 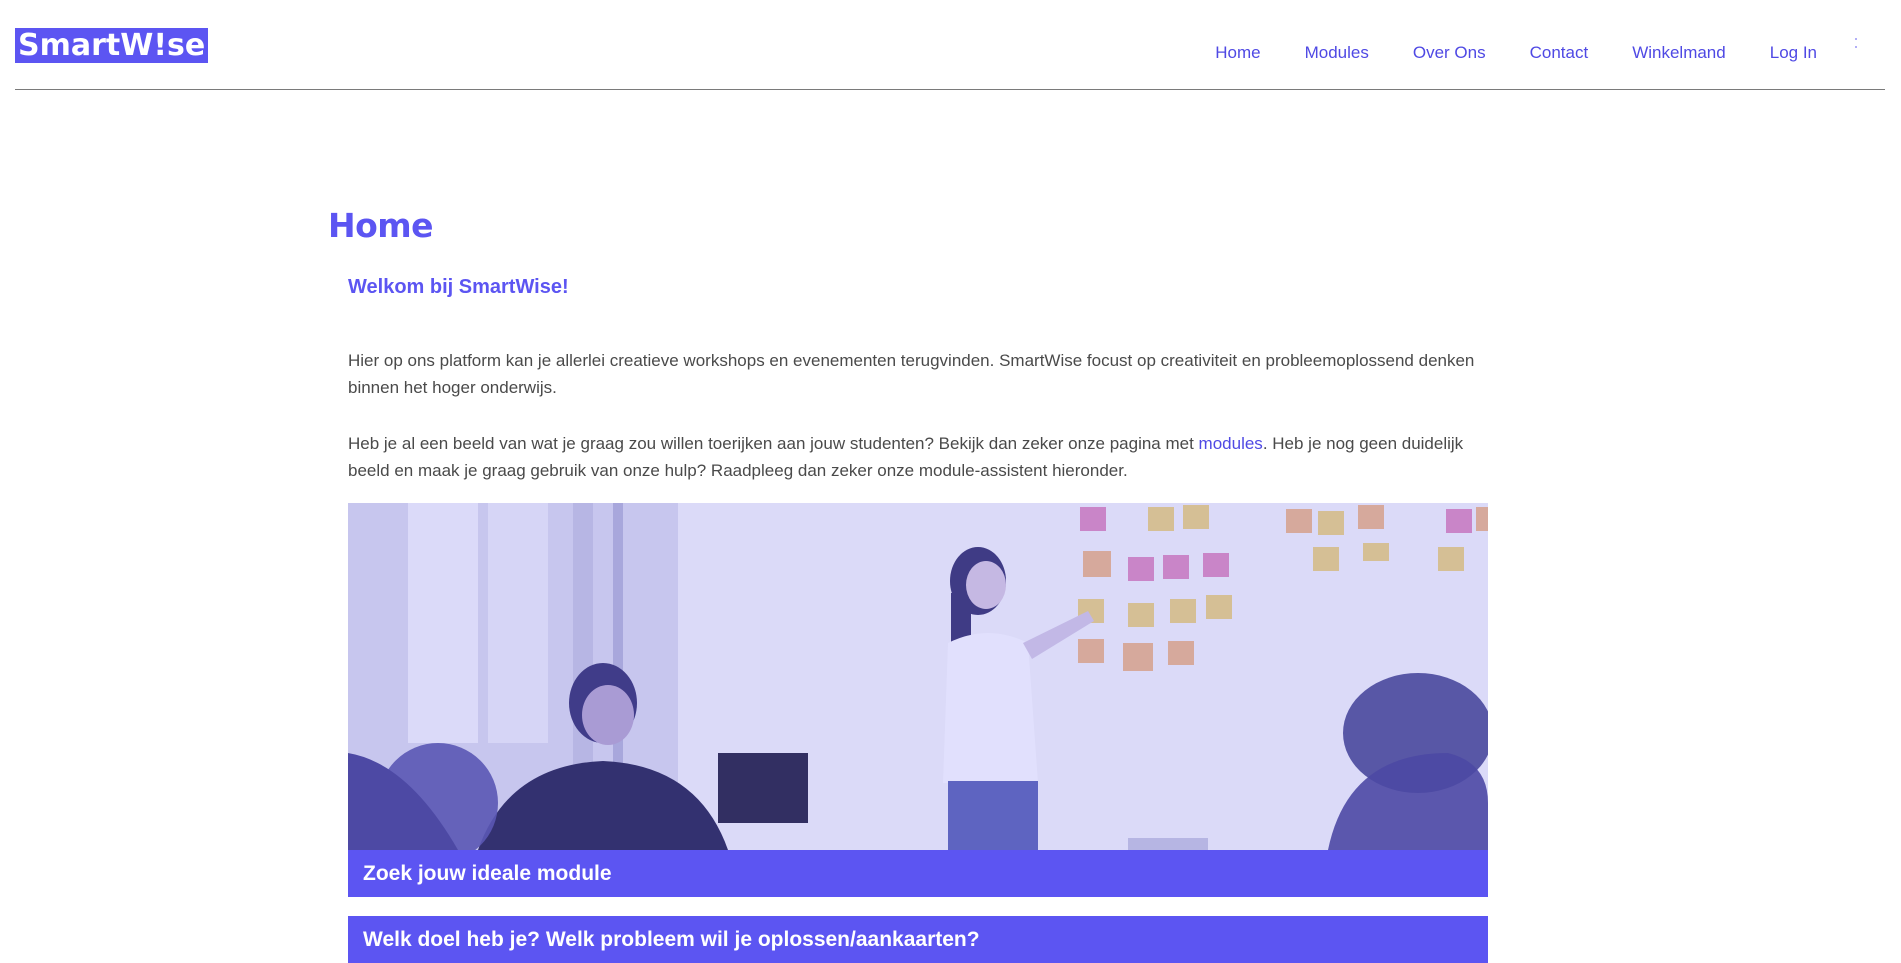 I want to click on welcome-heading: Welkom bij SmartWise!, so click(x=458, y=287).